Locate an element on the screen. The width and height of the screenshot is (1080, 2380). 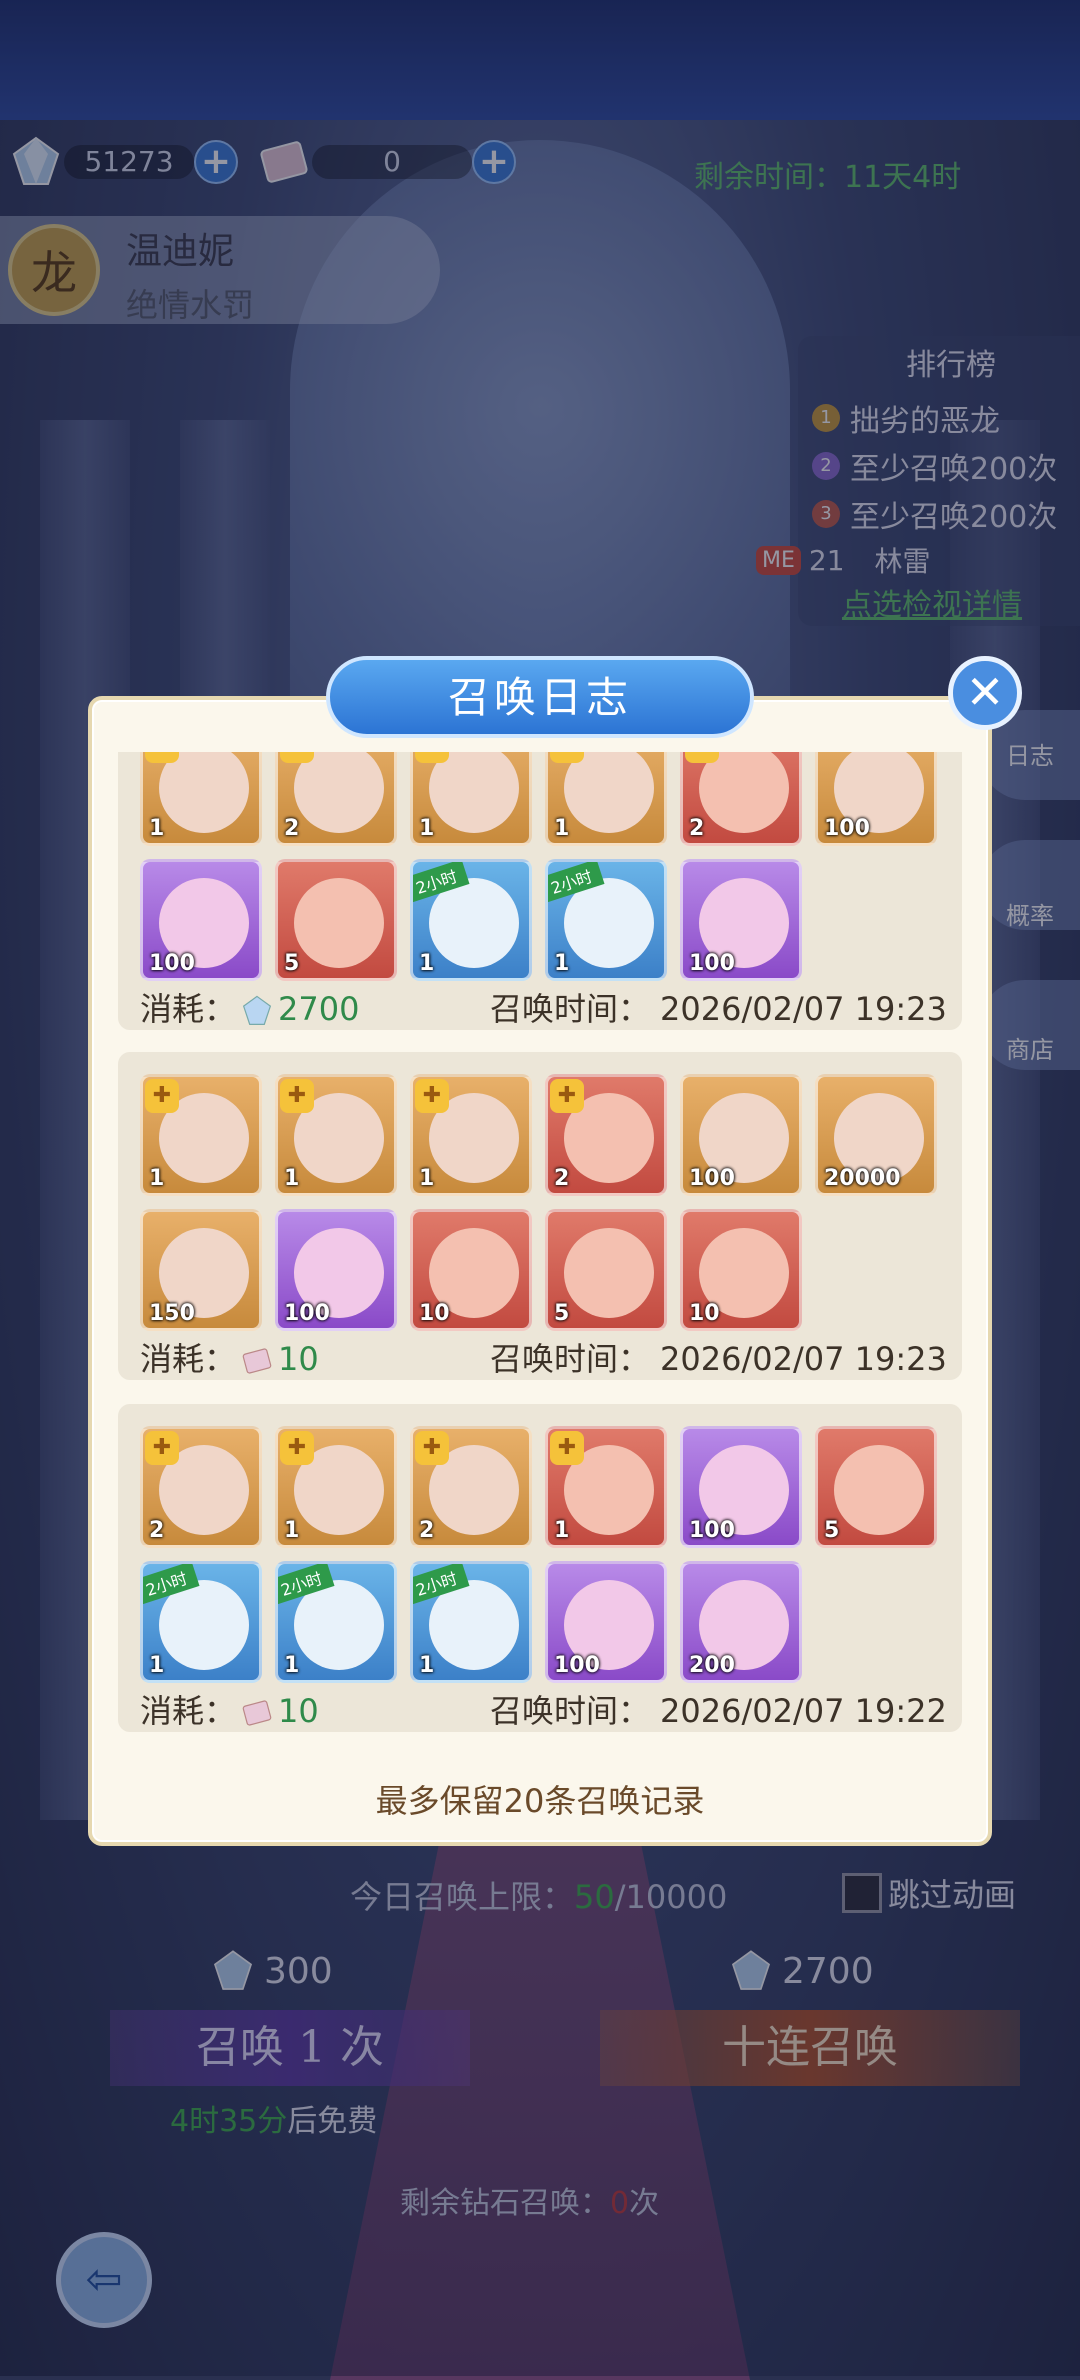
close-button: ✕ is located at coordinates (985, 693).